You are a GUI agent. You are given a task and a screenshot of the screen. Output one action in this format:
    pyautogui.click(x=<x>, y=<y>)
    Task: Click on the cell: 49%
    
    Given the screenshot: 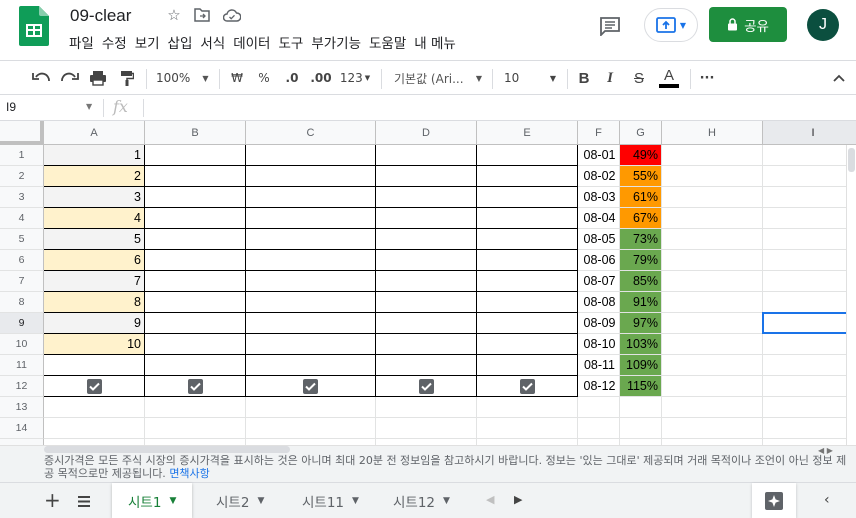 What is the action you would take?
    pyautogui.click(x=641, y=155)
    